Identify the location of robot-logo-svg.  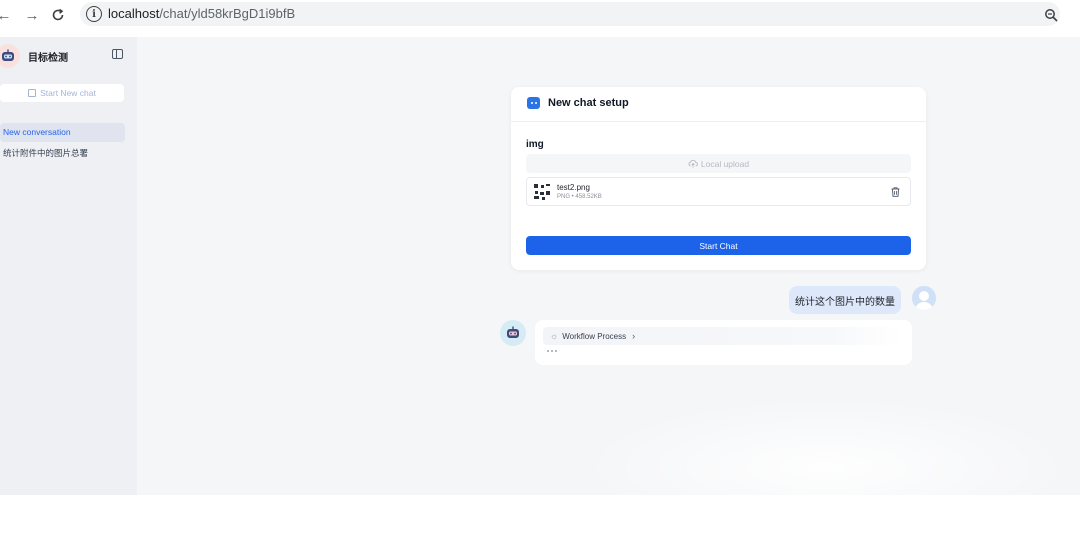
(8, 55).